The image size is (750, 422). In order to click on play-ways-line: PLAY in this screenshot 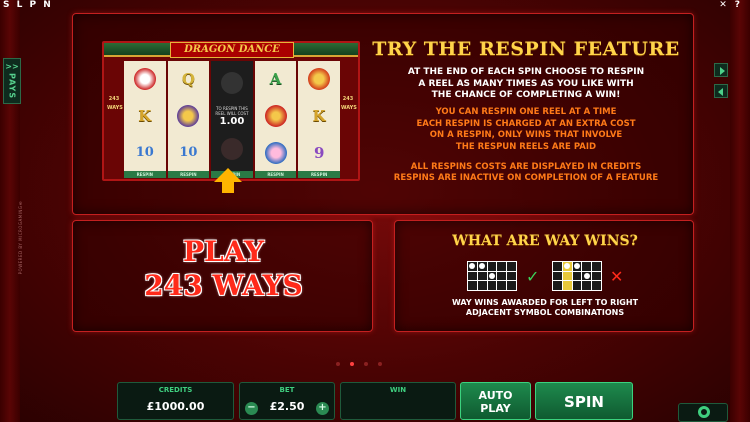, I will do `click(223, 251)`.